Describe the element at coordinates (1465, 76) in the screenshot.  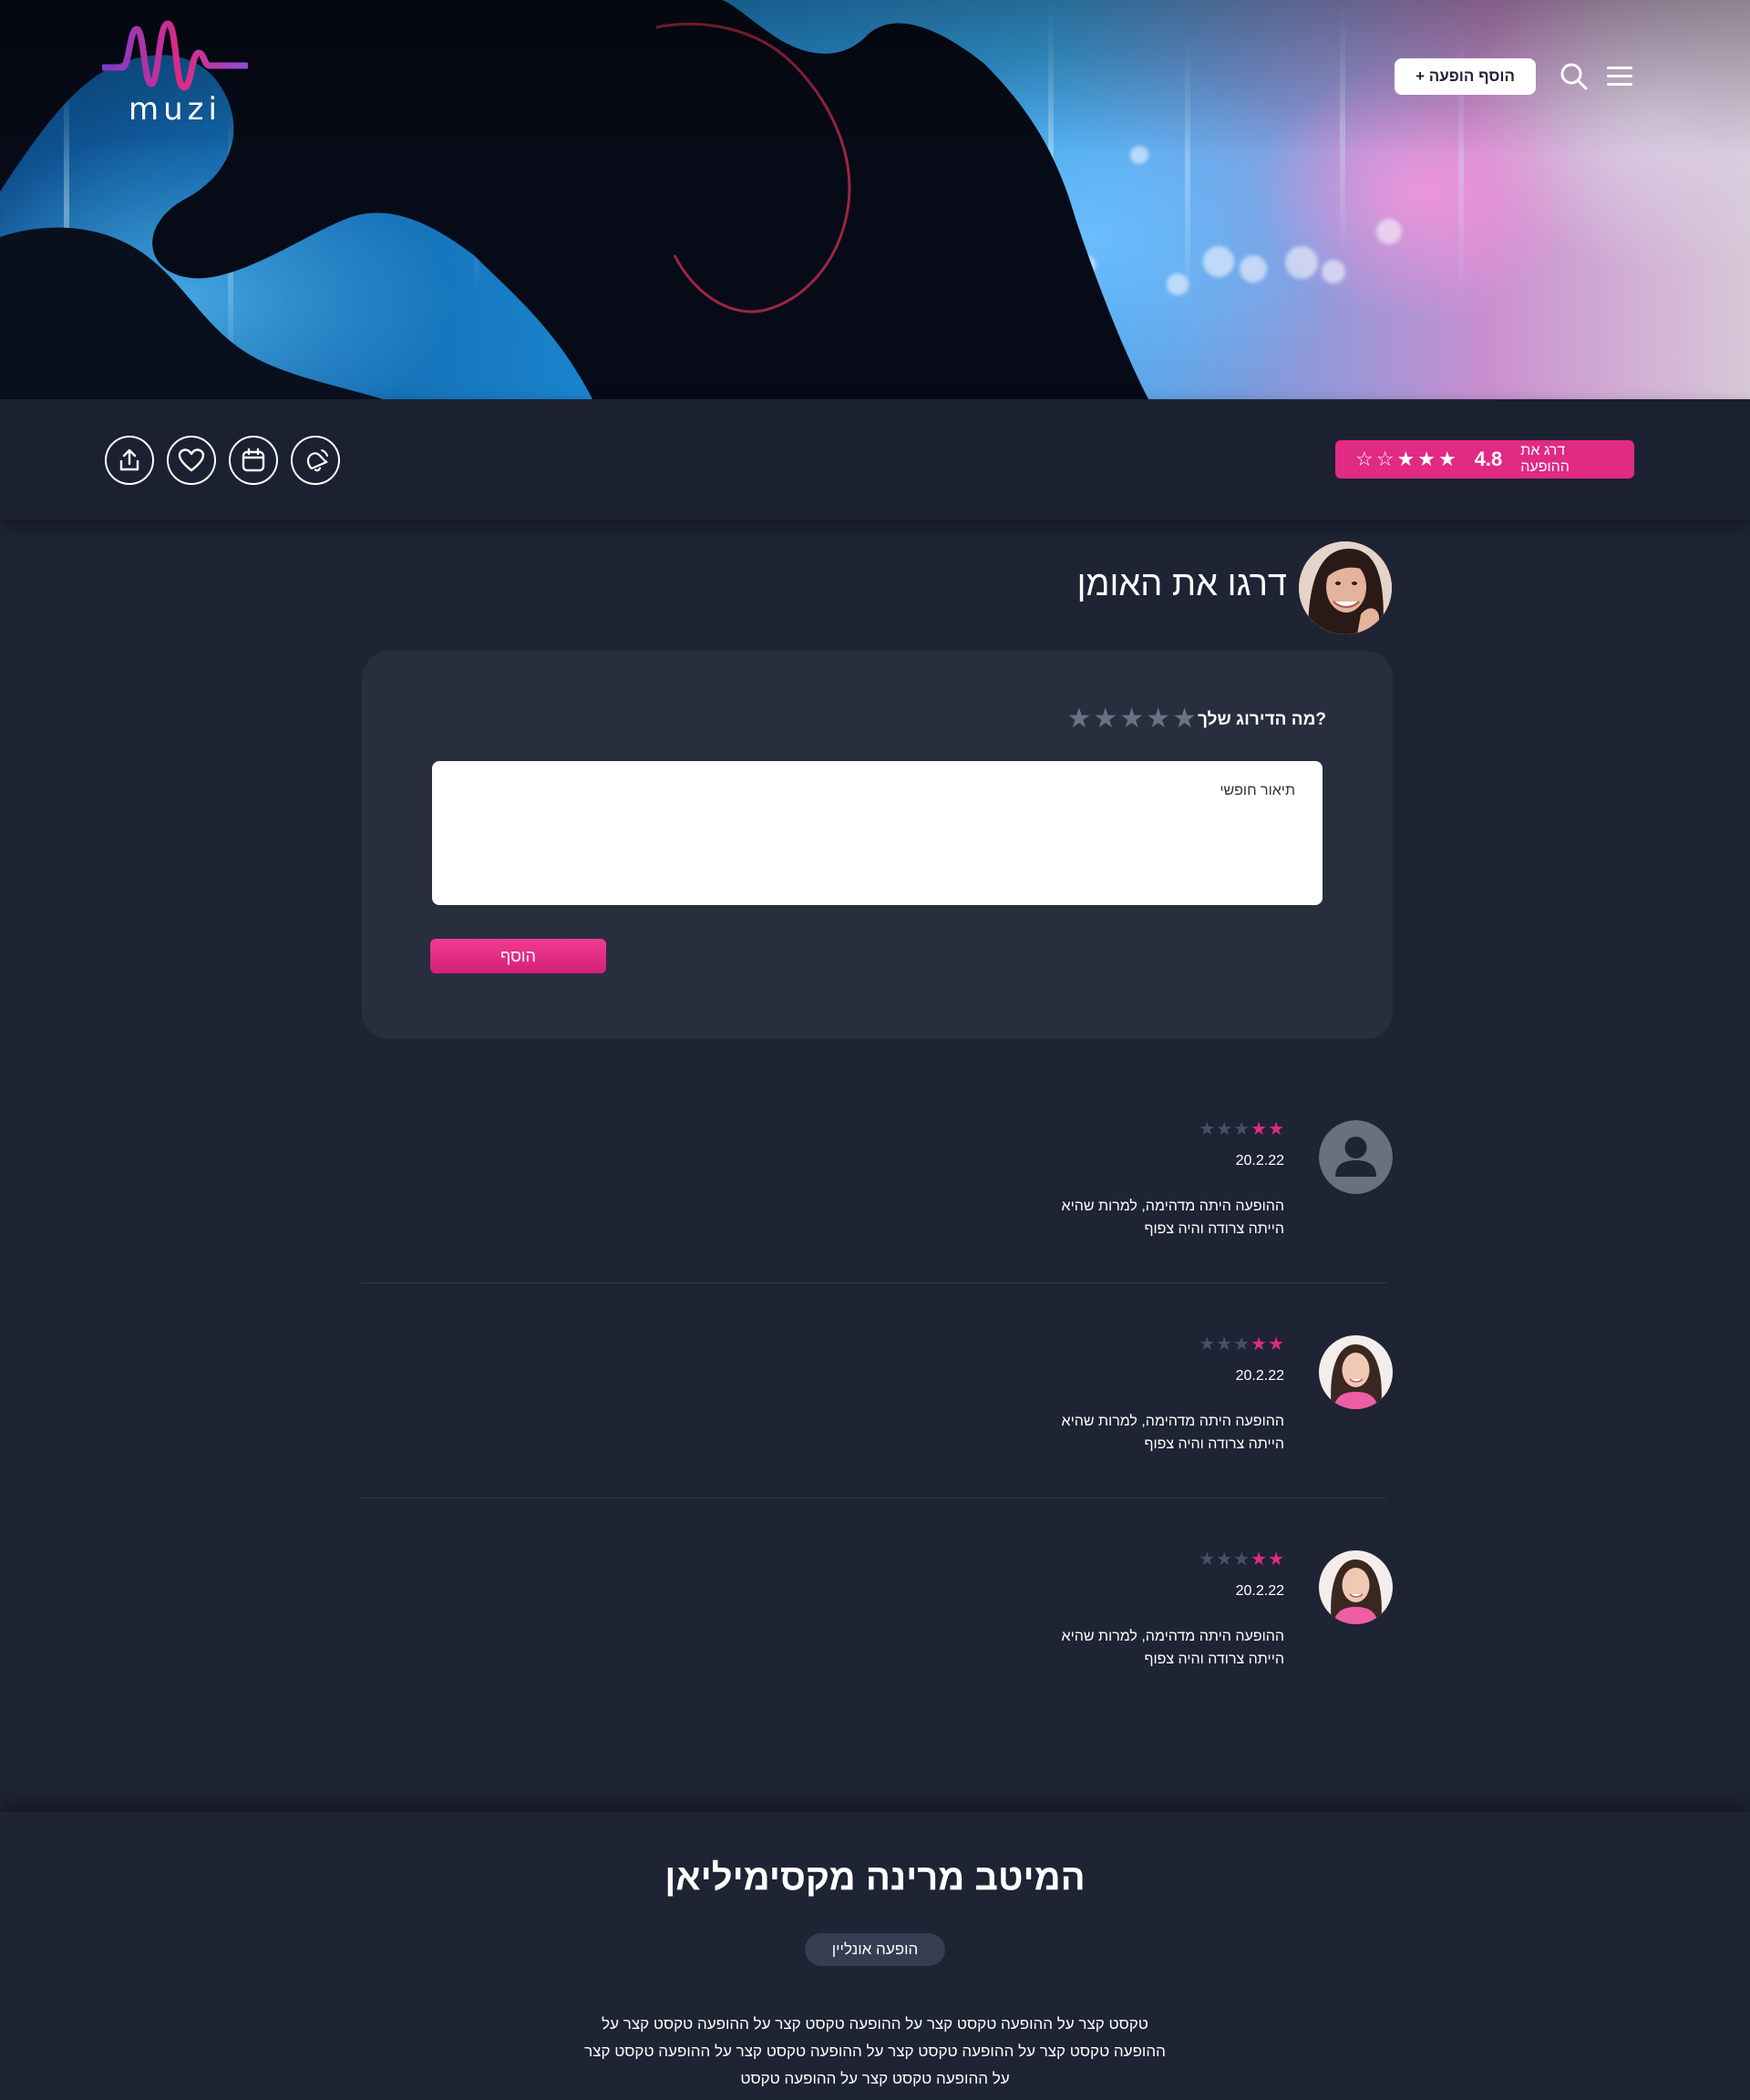
I see `add-show-button: + הוסף הופעה` at that location.